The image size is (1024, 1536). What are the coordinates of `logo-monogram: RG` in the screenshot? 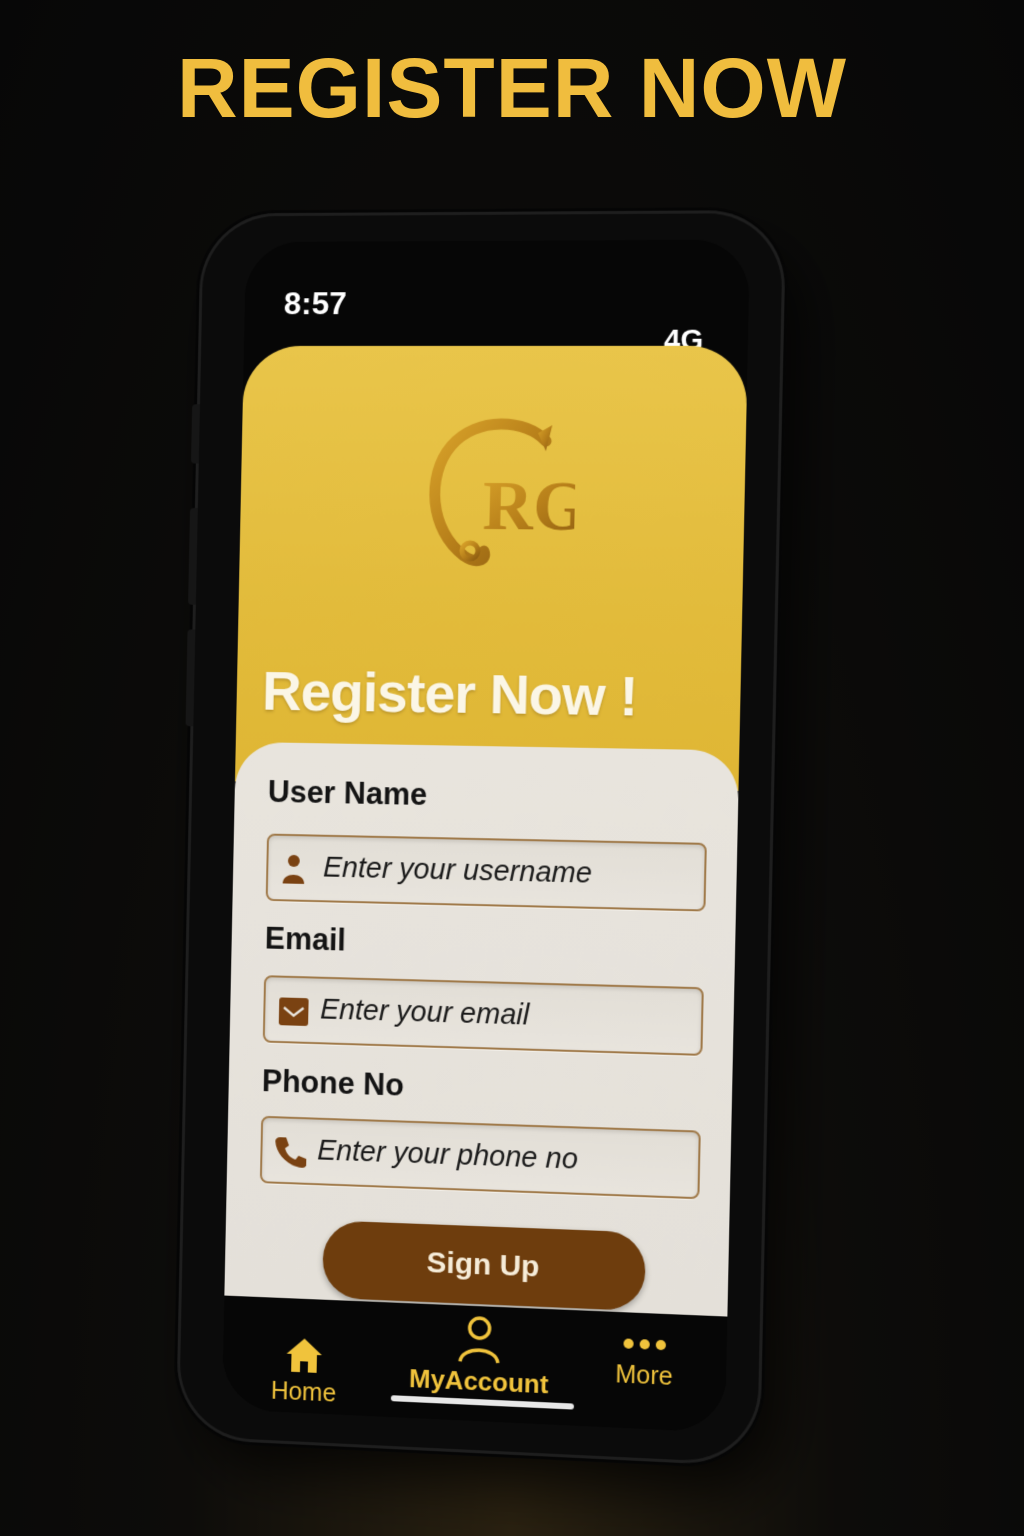 It's located at (529, 506).